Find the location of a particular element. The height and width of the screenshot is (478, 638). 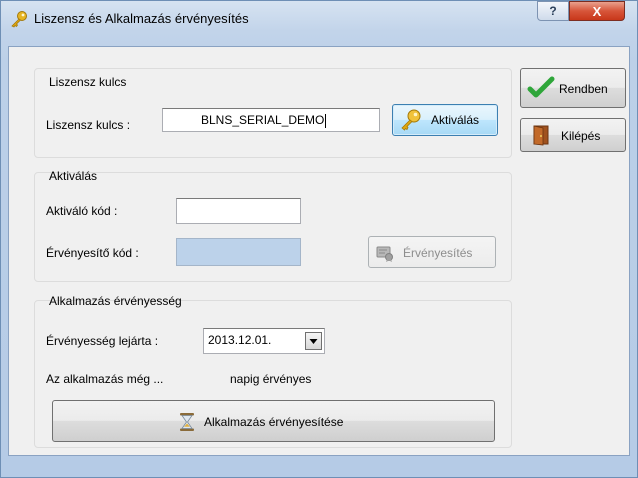

expiry-date-value: 2013.12.01. is located at coordinates (240, 340).